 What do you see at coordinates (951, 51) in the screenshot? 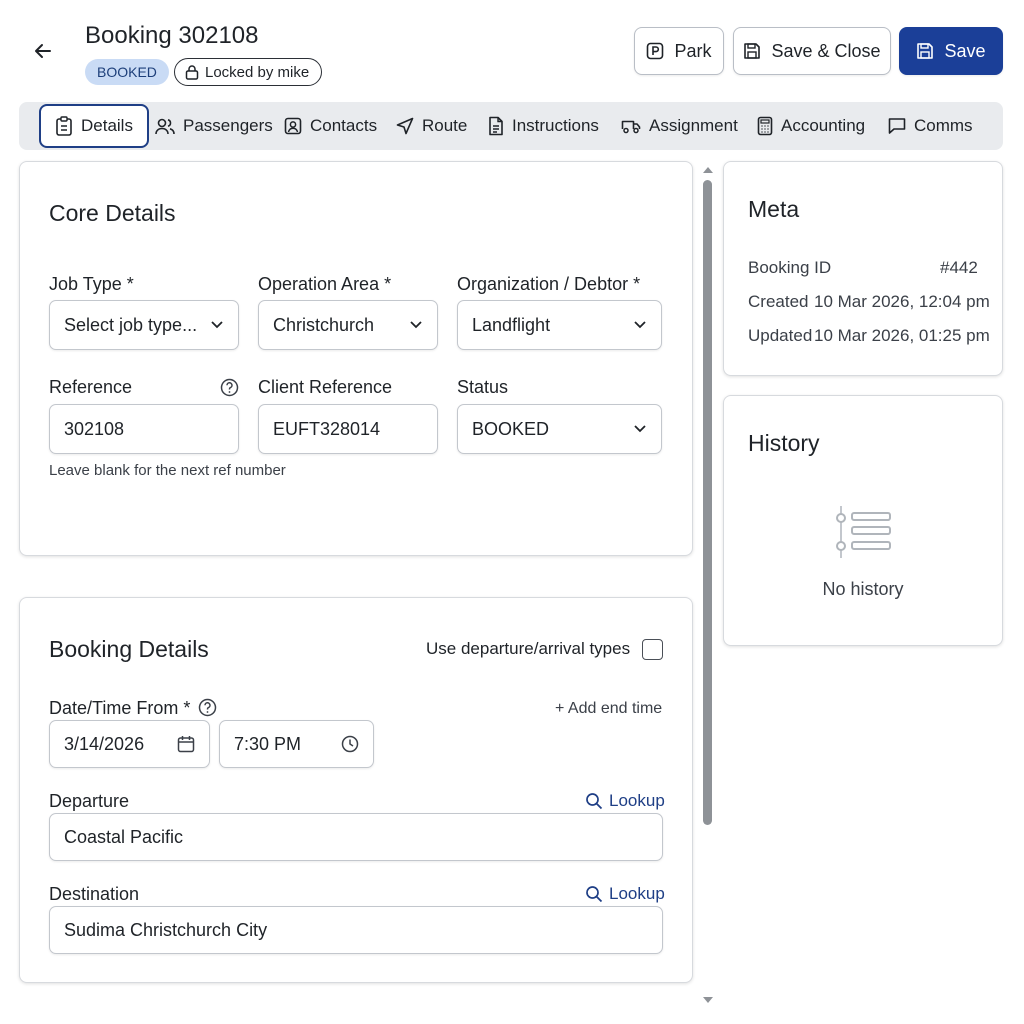
I see `save-button: Save` at bounding box center [951, 51].